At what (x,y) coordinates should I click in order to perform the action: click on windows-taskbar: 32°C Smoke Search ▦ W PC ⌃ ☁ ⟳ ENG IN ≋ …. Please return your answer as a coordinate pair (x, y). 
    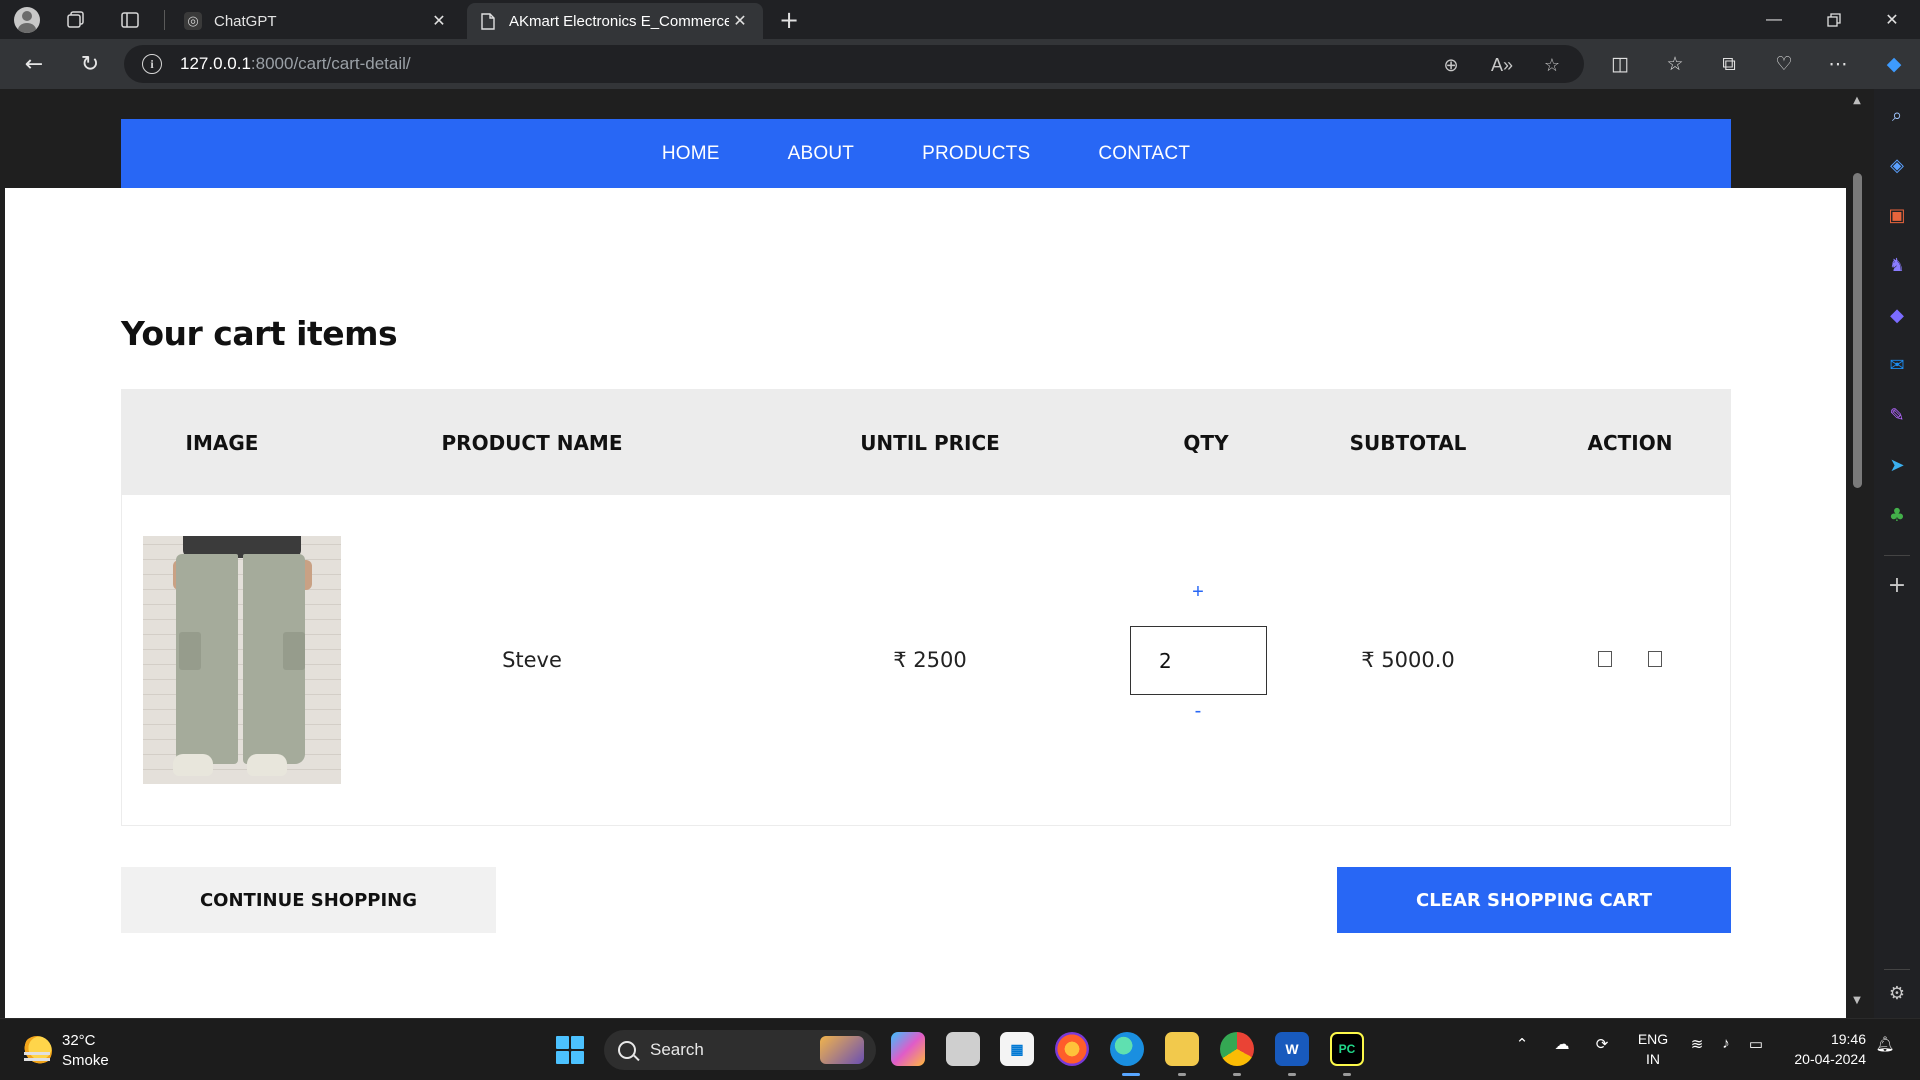
    Looking at the image, I should click on (960, 1049).